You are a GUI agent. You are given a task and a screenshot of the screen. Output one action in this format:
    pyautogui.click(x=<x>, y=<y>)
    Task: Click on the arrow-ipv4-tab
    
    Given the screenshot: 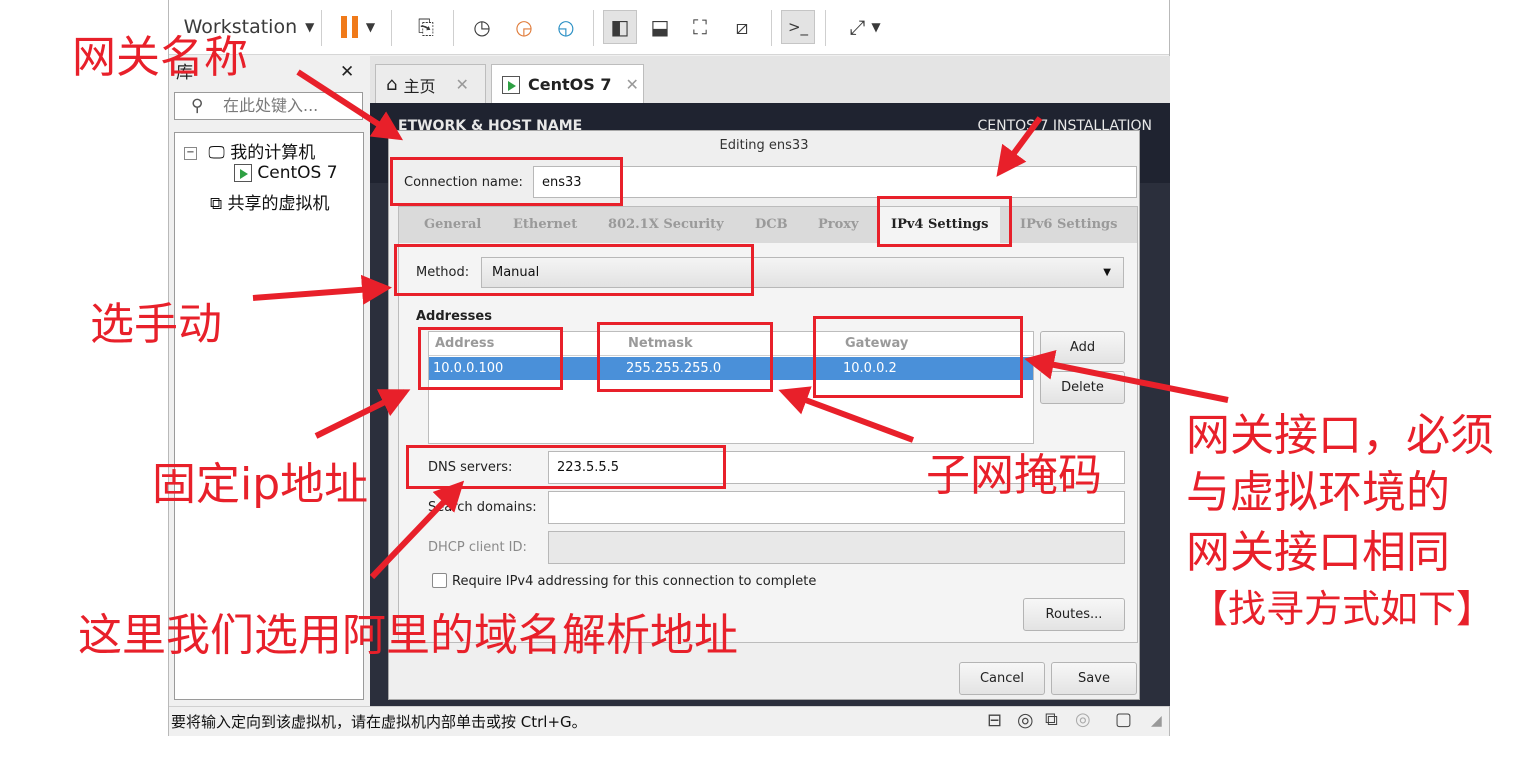 What is the action you would take?
    pyautogui.click(x=1019, y=146)
    